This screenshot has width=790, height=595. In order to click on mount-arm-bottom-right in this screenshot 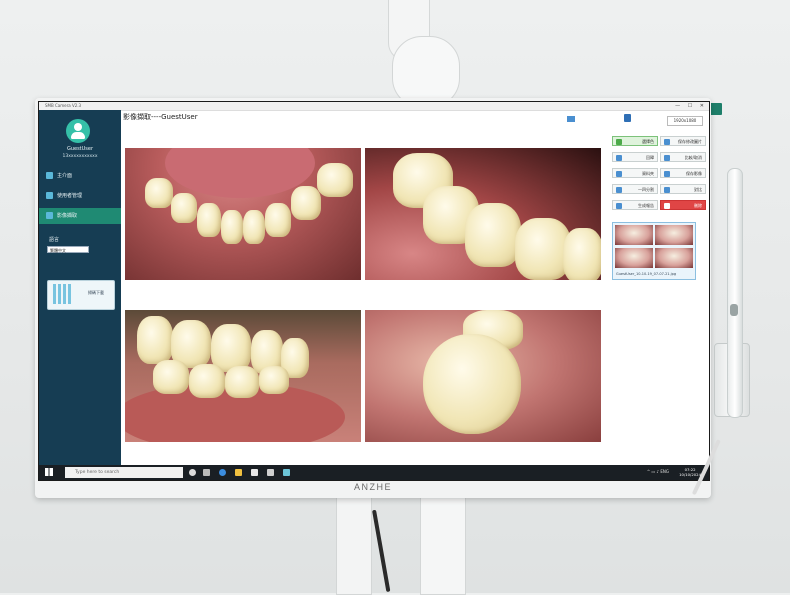, I will do `click(443, 545)`.